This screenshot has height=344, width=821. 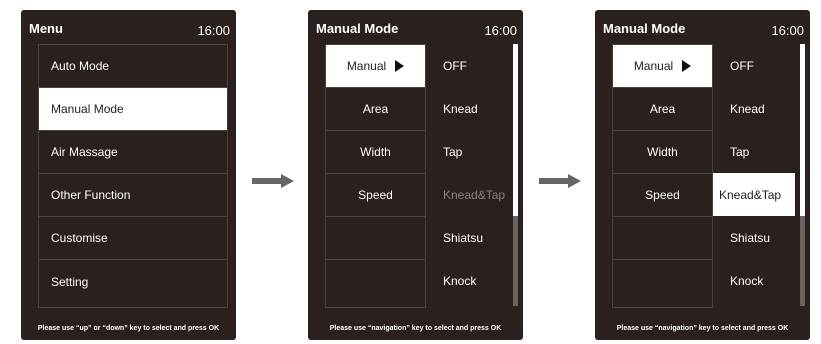 I want to click on screen-header: Menu 16:00, so click(x=129, y=30).